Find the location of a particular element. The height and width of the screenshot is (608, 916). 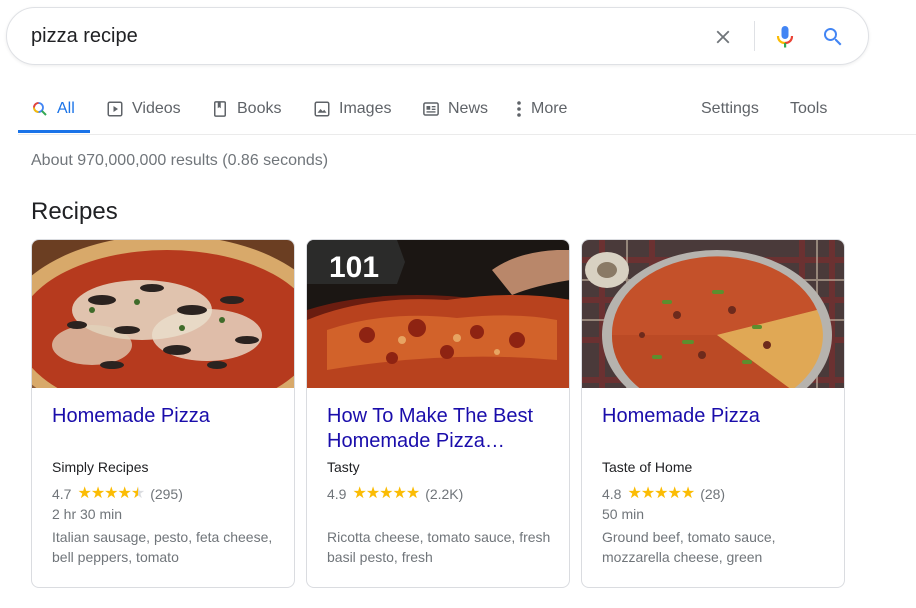

recipe-source: Tasty is located at coordinates (343, 467).